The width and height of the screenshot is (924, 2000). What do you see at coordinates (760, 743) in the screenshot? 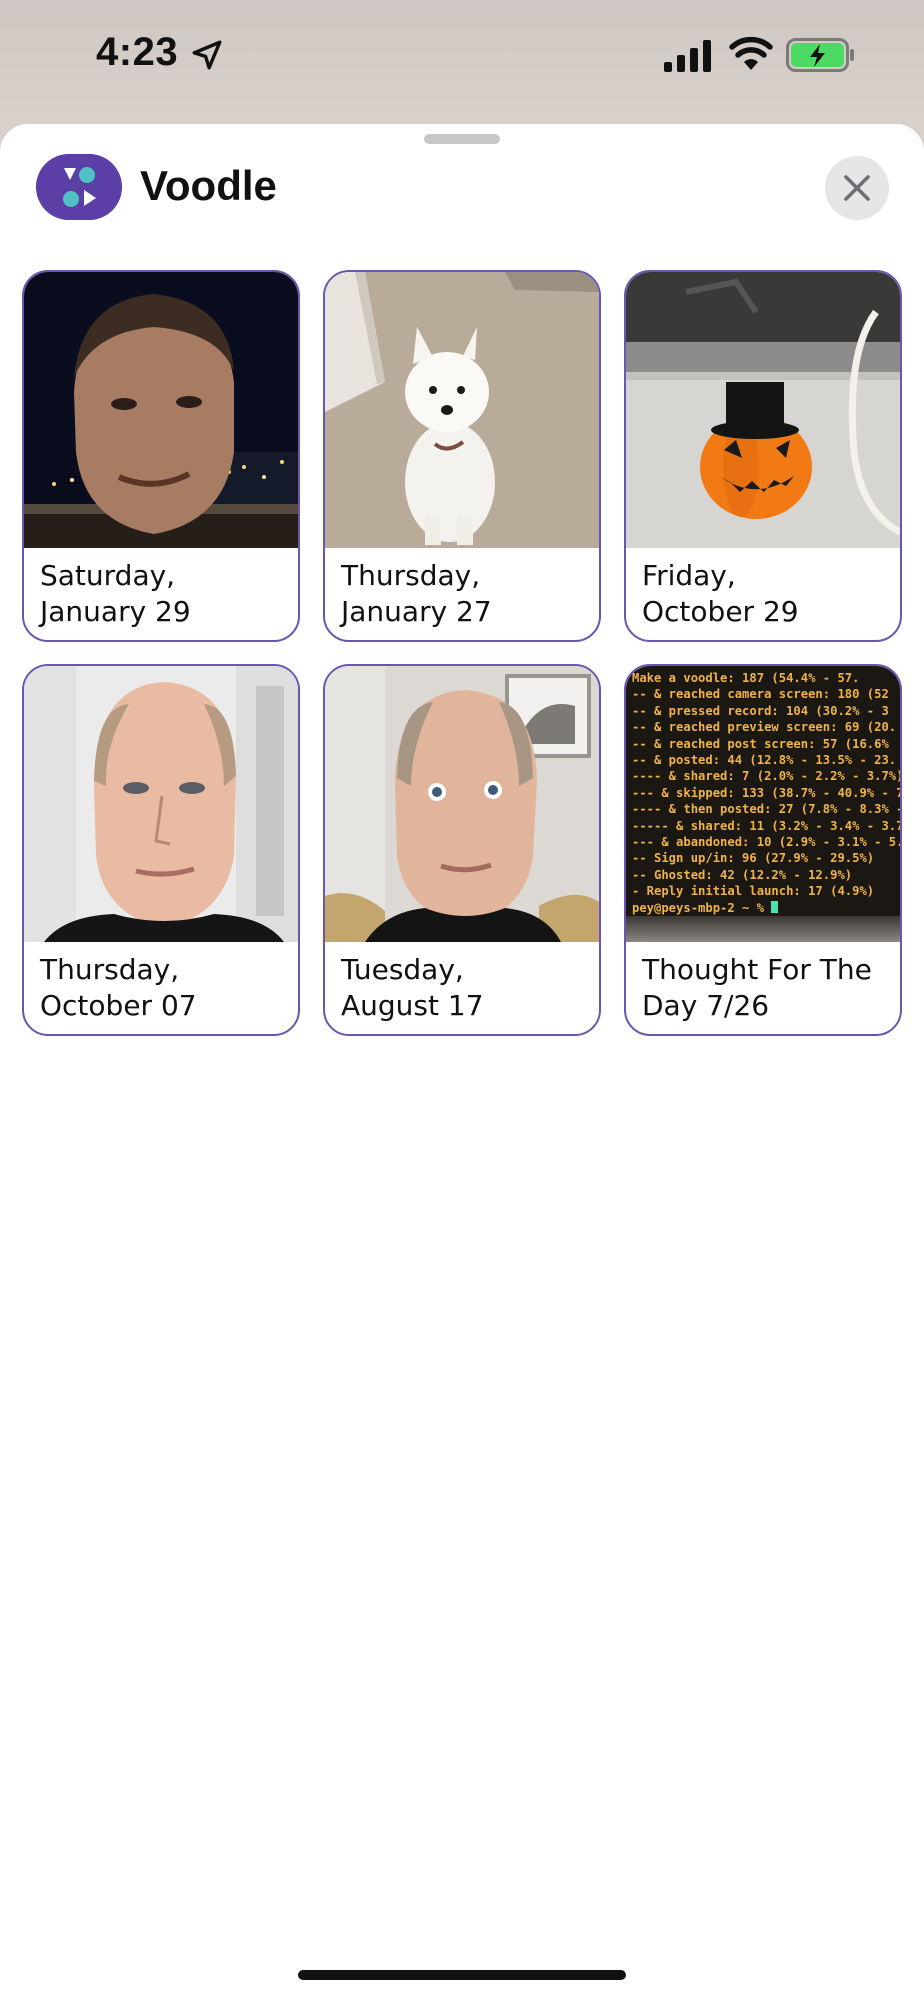
I see `terminal-line: -- & reached post screen: 57 (16.6%` at bounding box center [760, 743].